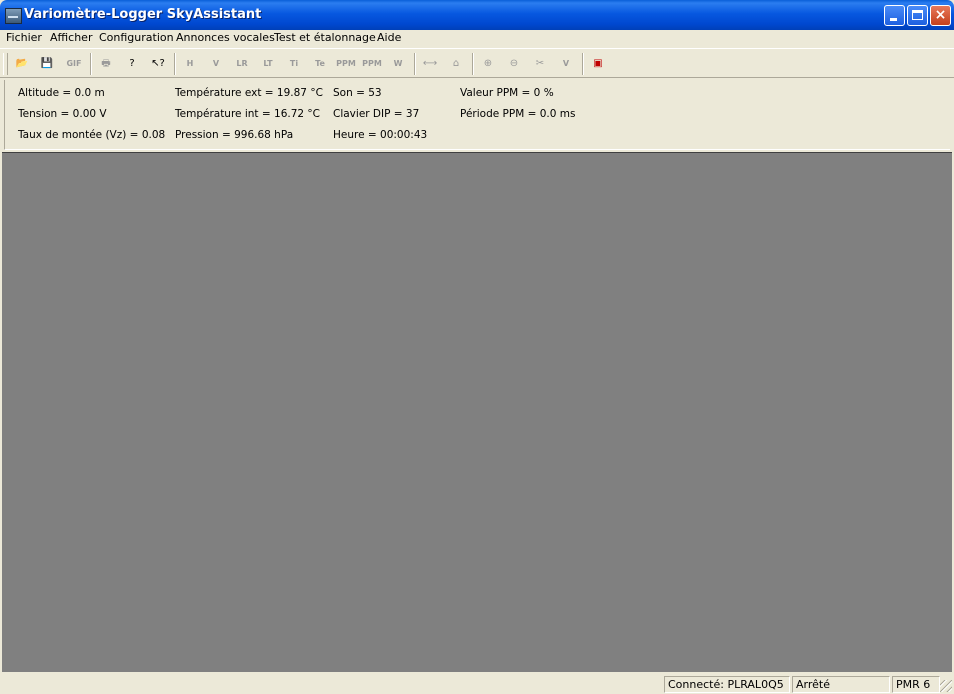  Describe the element at coordinates (357, 93) in the screenshot. I see `sound-readout: Son = 53` at that location.